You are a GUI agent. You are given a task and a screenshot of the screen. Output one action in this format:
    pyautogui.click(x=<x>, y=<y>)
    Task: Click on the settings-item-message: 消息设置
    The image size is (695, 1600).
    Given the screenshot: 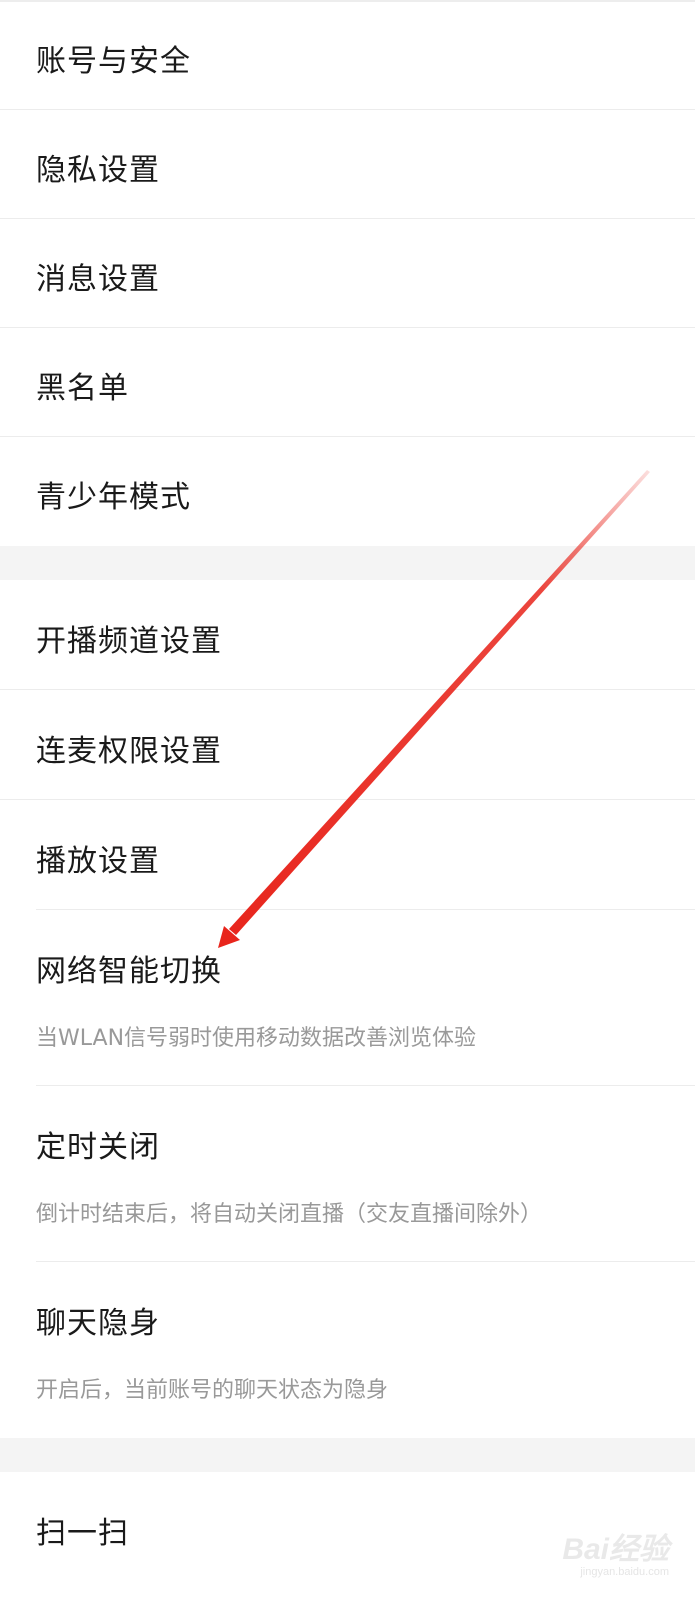 What is the action you would take?
    pyautogui.click(x=347, y=273)
    